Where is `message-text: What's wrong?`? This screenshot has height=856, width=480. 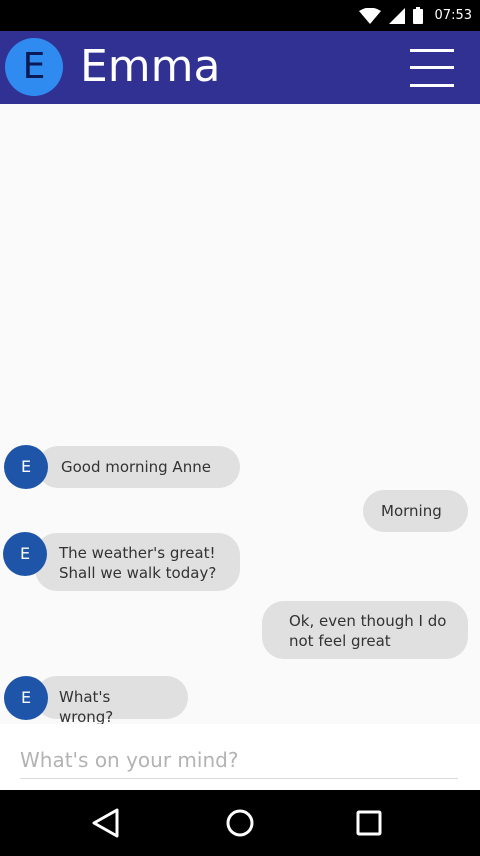 message-text: What's wrong? is located at coordinates (86, 707).